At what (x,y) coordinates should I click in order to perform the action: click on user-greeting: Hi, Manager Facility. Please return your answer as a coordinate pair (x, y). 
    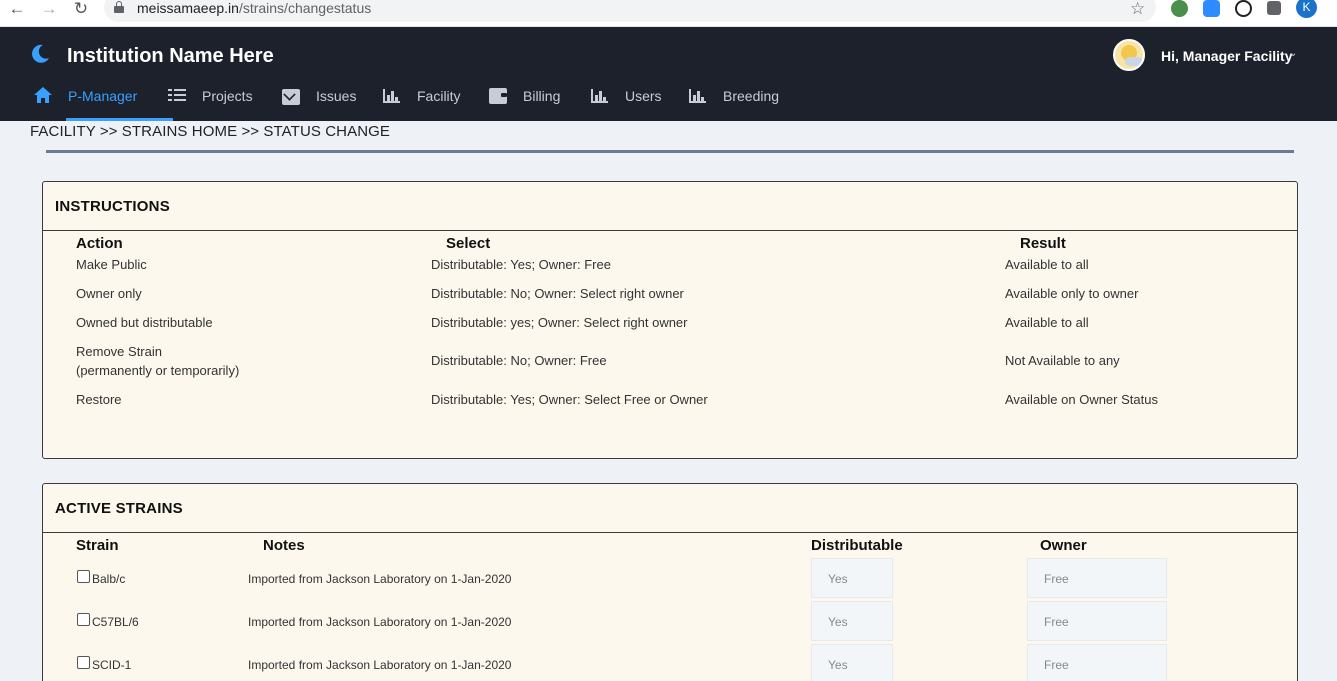
    Looking at the image, I should click on (1226, 56).